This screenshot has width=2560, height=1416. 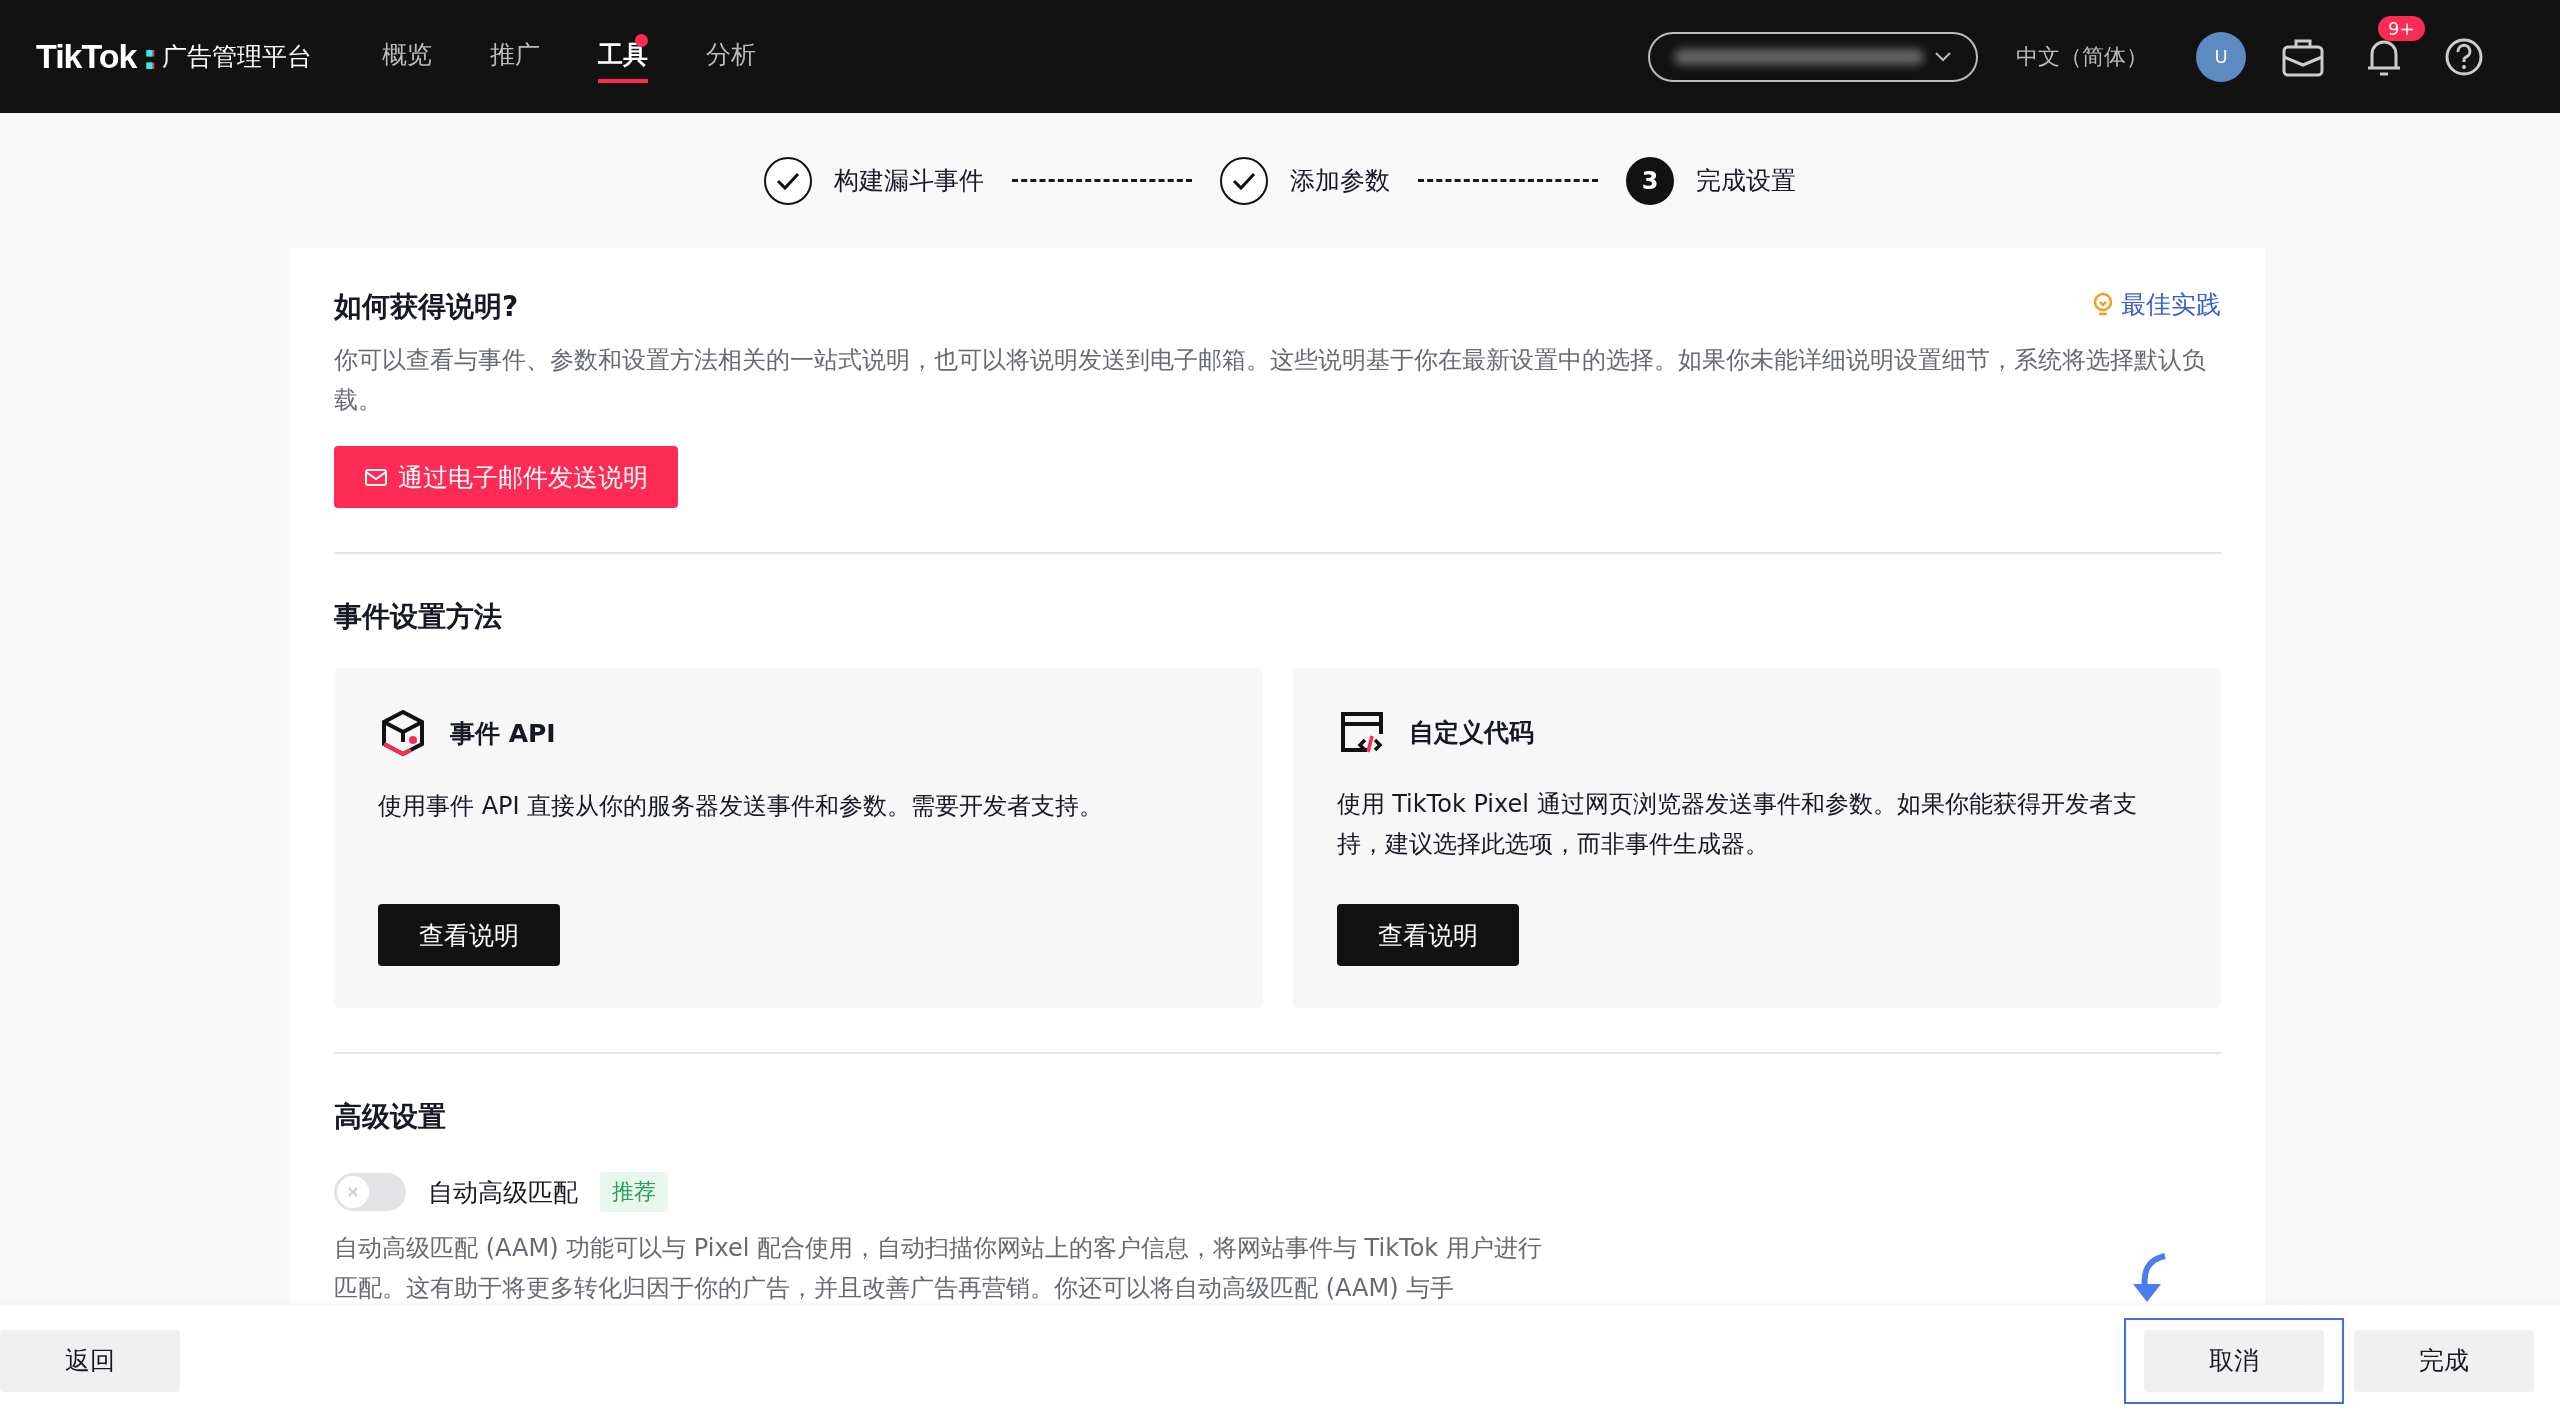 I want to click on mail-icon, so click(x=376, y=477).